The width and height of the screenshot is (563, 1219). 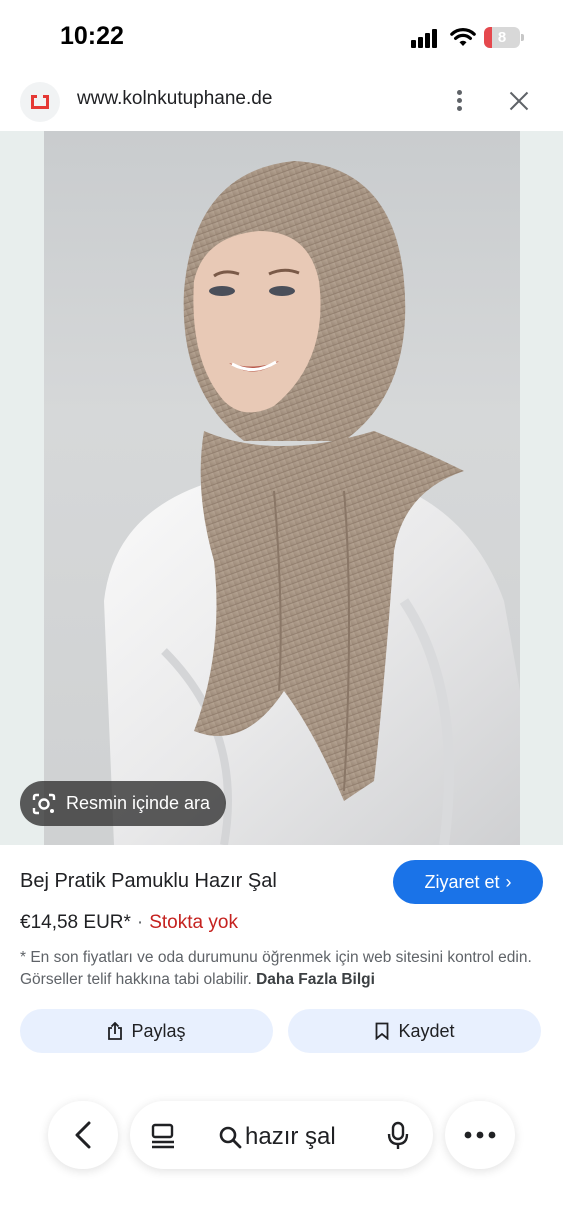 I want to click on microphone-icon, so click(x=398, y=1136).